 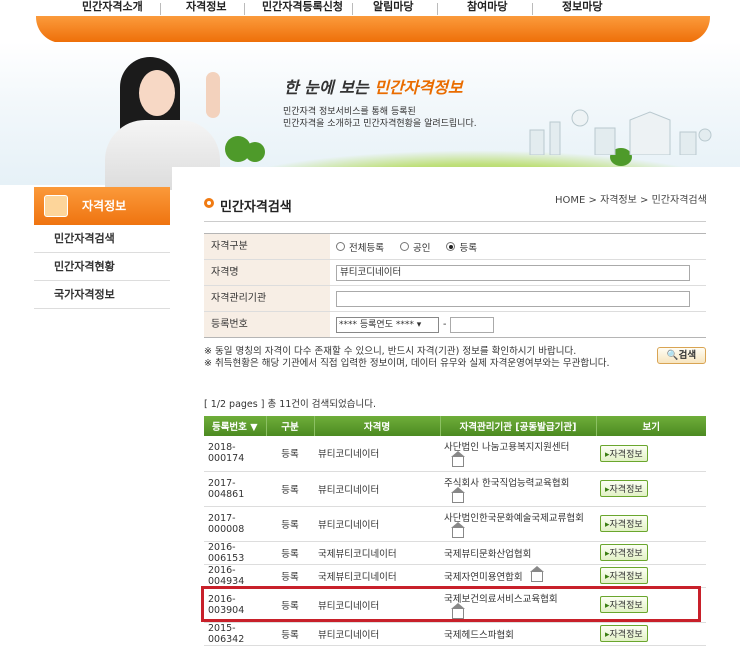 I want to click on cell-regno: 2017-000008, so click(x=235, y=524).